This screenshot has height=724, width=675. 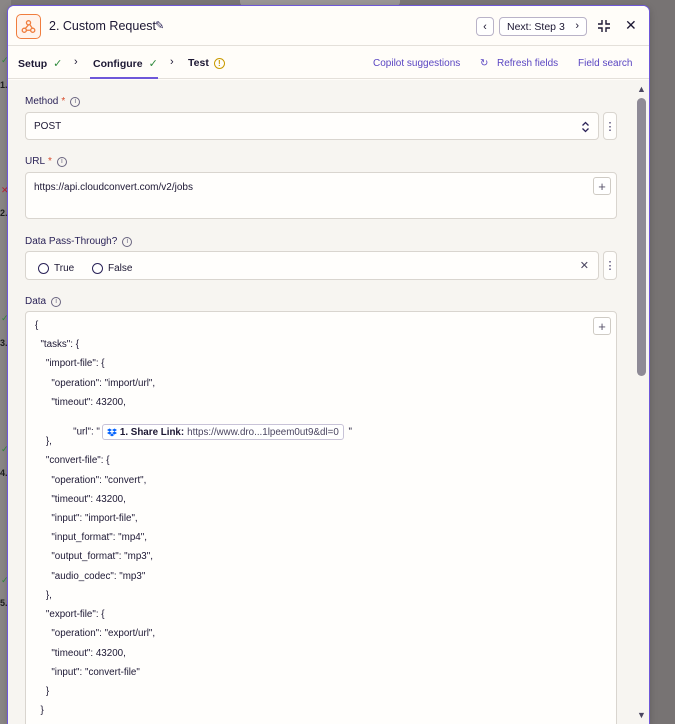 I want to click on webhook-app-icon, so click(x=28, y=26).